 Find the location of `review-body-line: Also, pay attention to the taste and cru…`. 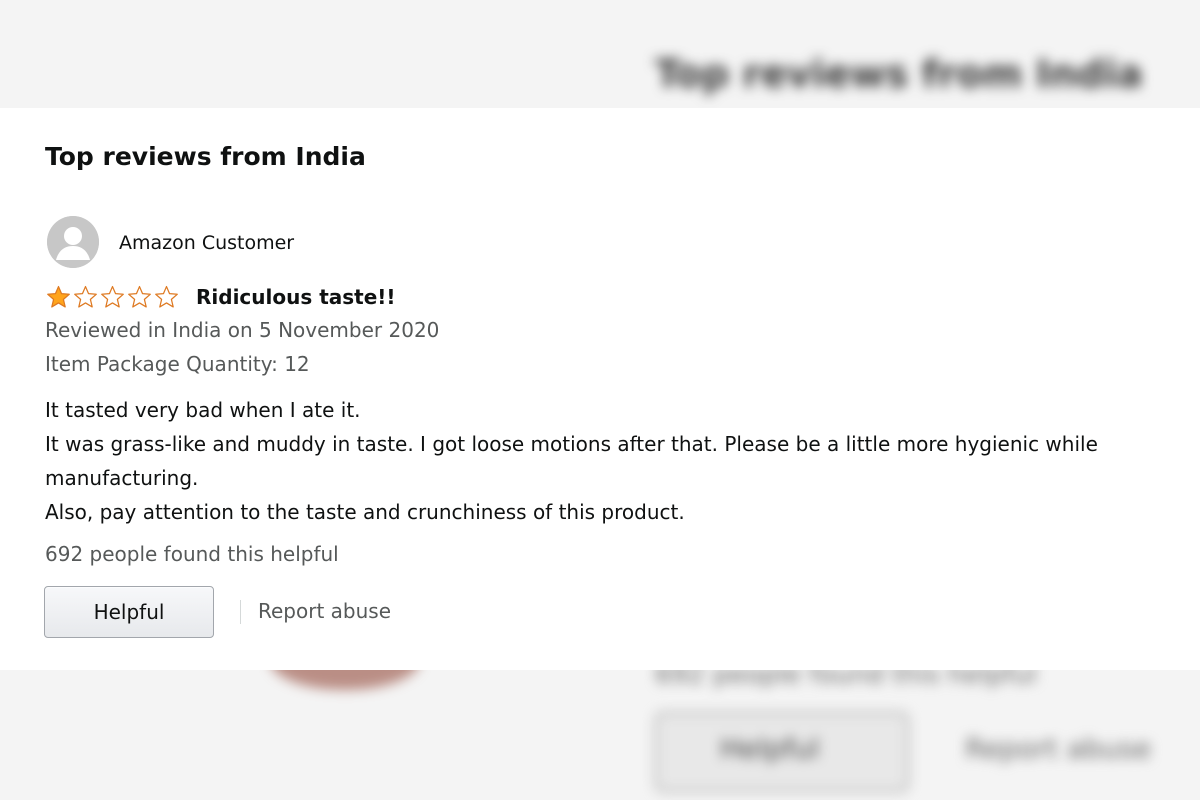

review-body-line: Also, pay attention to the taste and cru… is located at coordinates (365, 512).